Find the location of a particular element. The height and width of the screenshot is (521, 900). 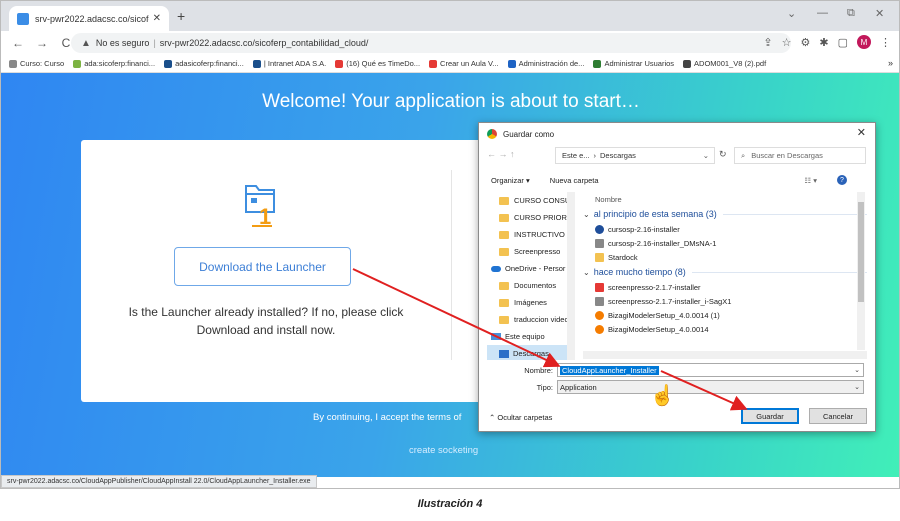

file-list-scrollbar is located at coordinates (861, 271).